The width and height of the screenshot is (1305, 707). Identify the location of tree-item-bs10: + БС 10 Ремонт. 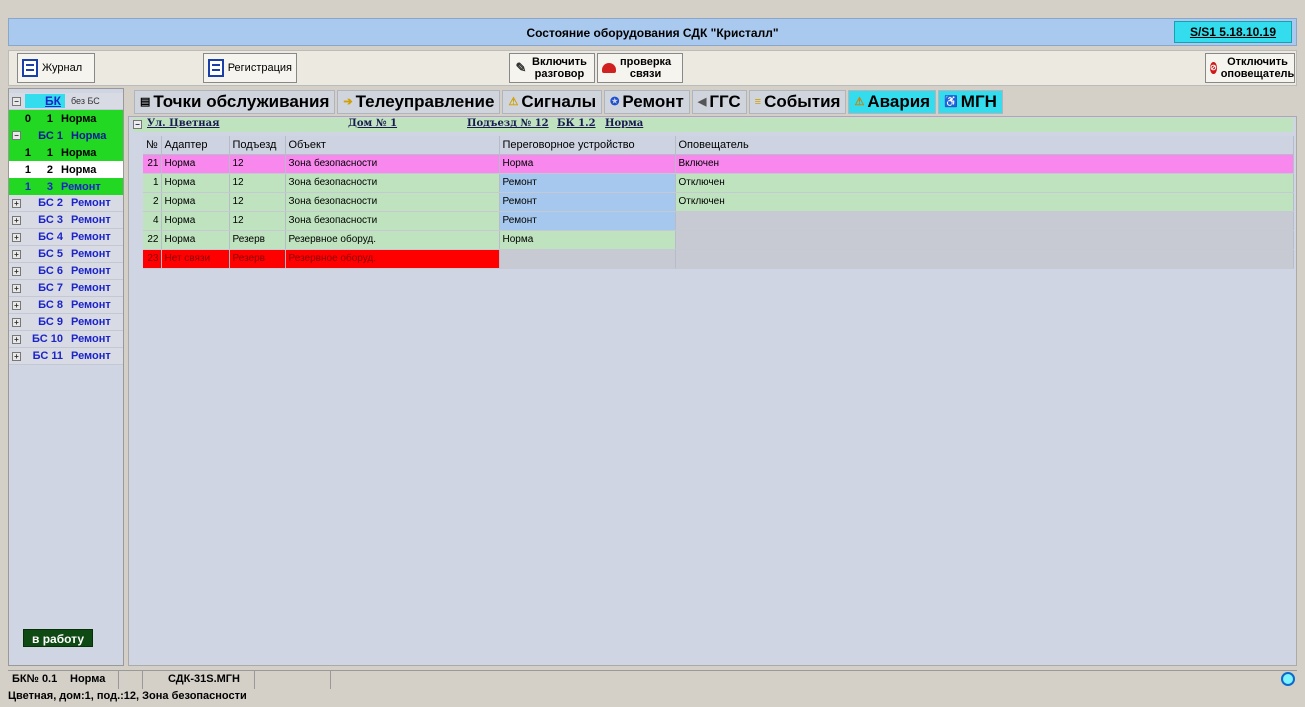
(66, 339).